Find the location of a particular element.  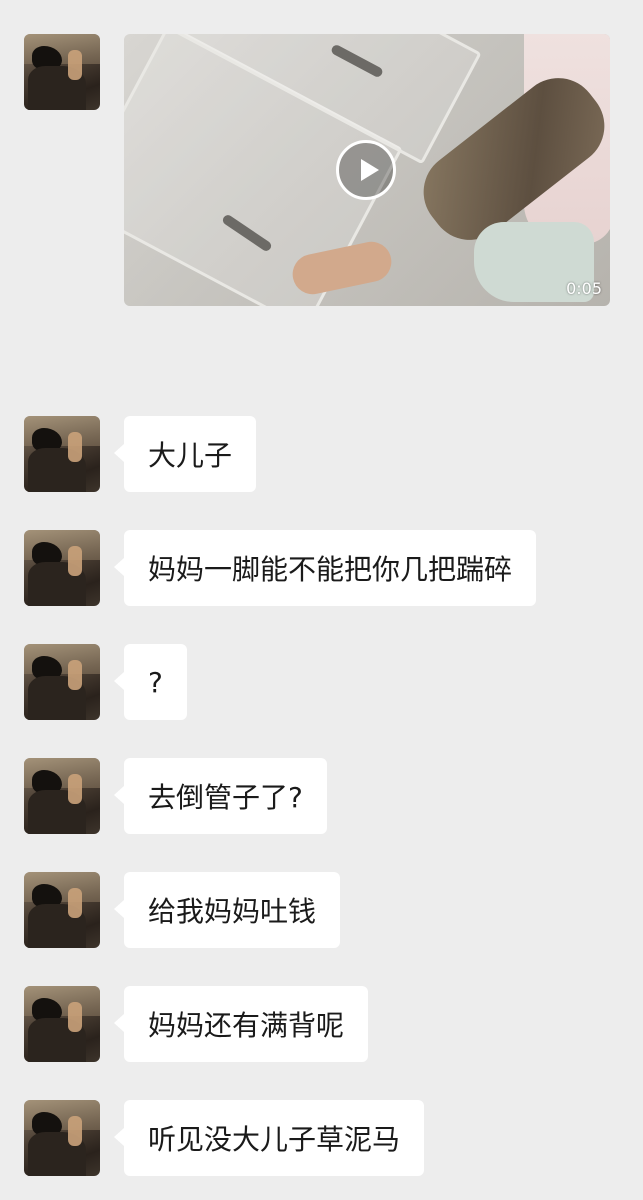

video-duration: 0:05 is located at coordinates (584, 288).